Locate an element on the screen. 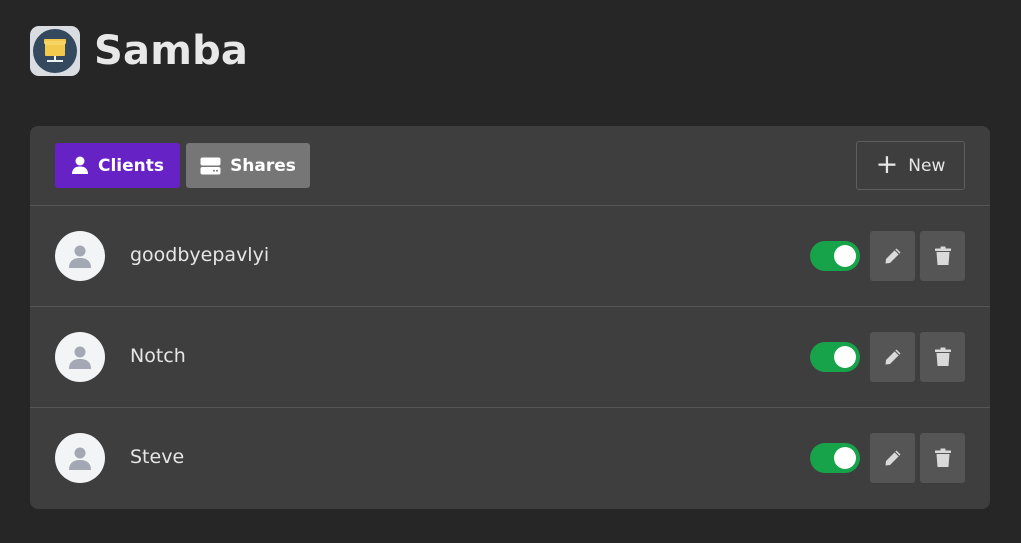  toolbar: Clients Shares + New is located at coordinates (510, 166).